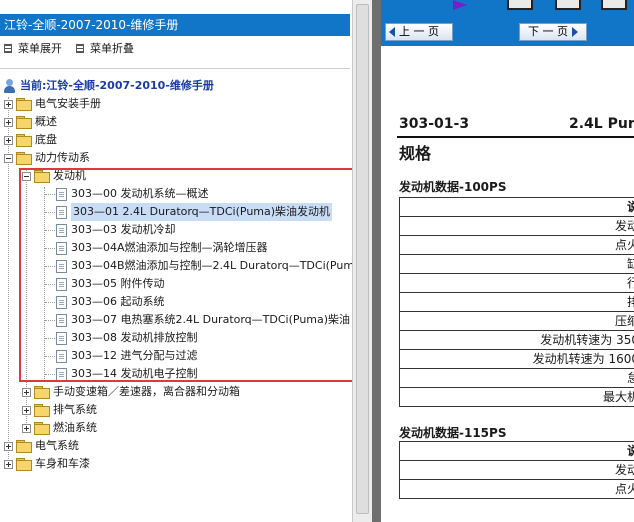  Describe the element at coordinates (517, 359) in the screenshot. I see `table-row: 发动机转速为 1600` at that location.